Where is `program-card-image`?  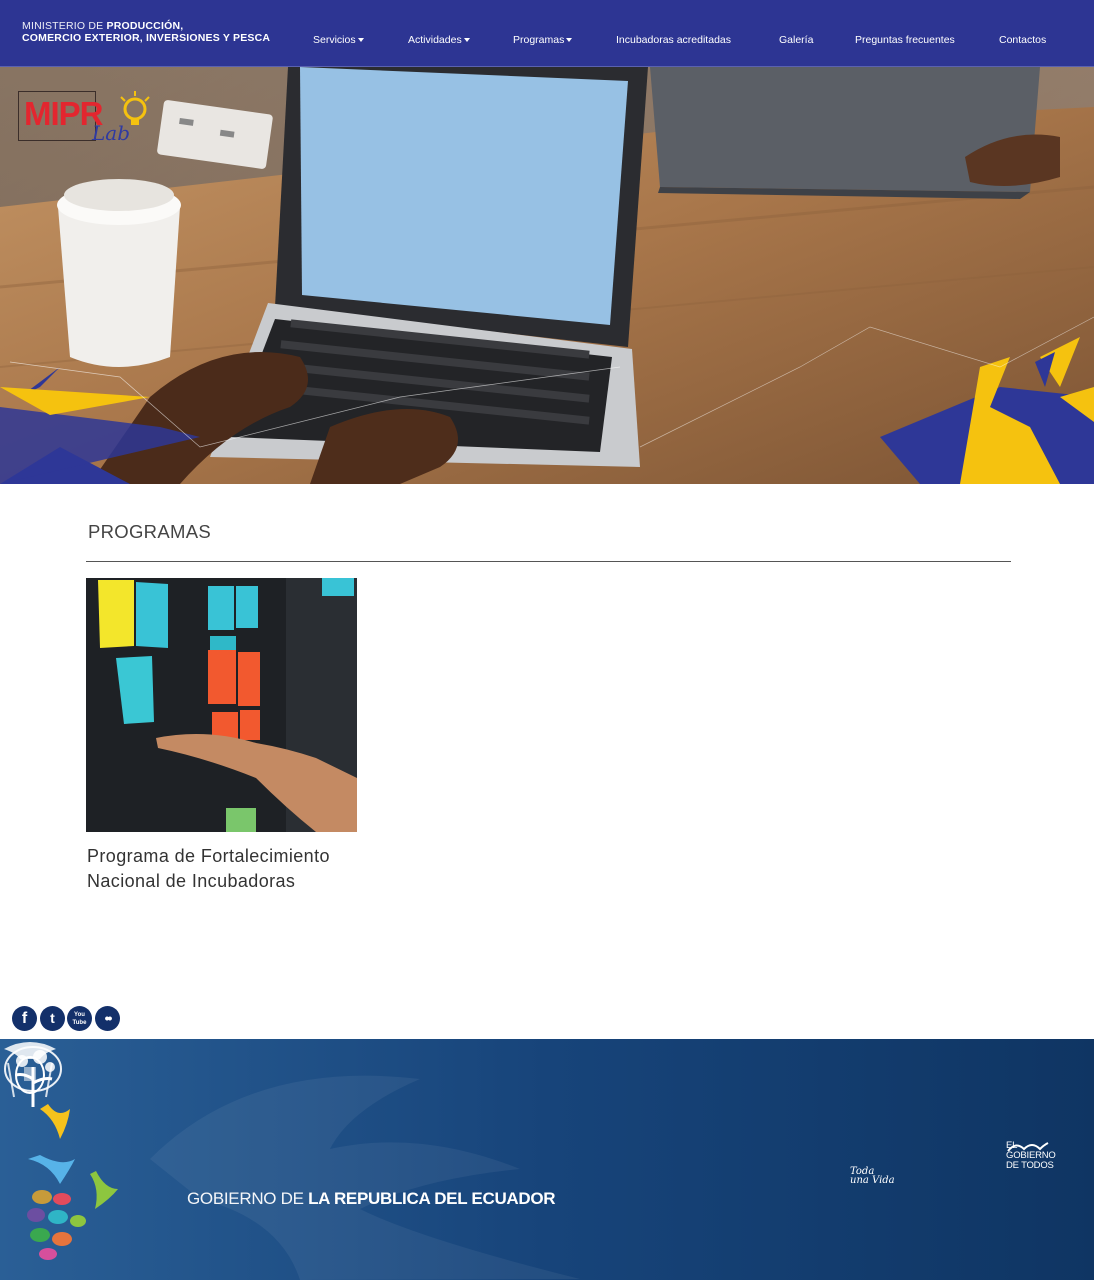
program-card-image is located at coordinates (221, 705).